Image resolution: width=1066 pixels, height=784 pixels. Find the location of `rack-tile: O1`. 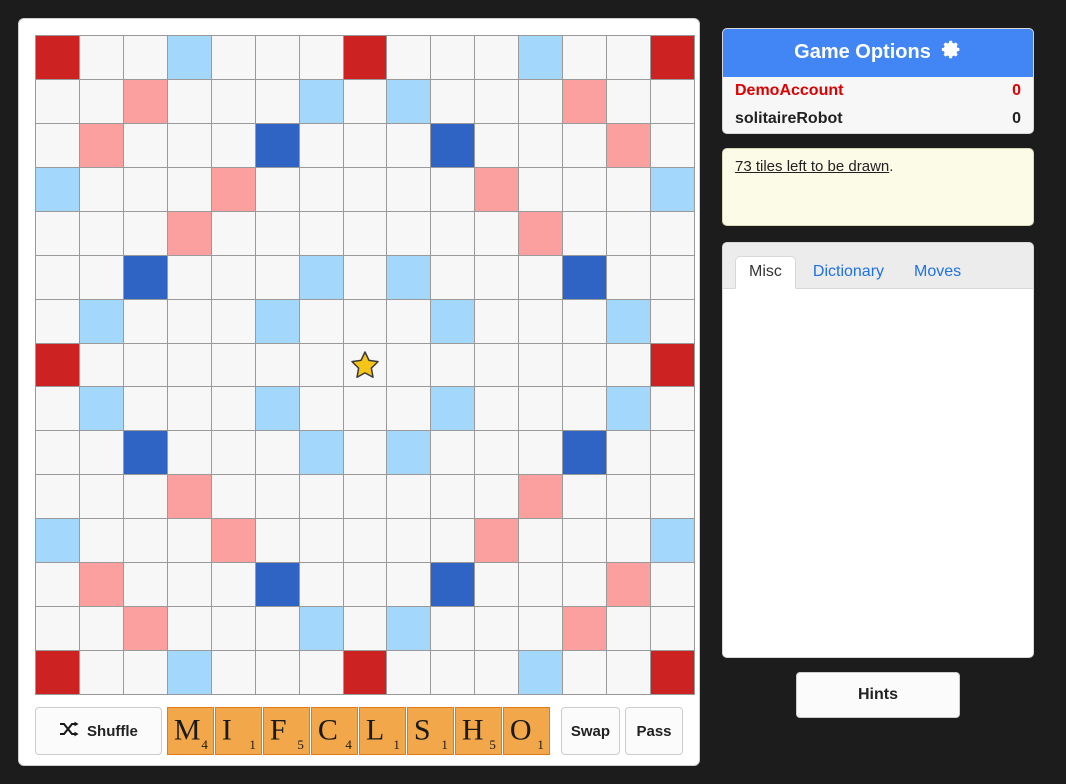

rack-tile: O1 is located at coordinates (526, 731).